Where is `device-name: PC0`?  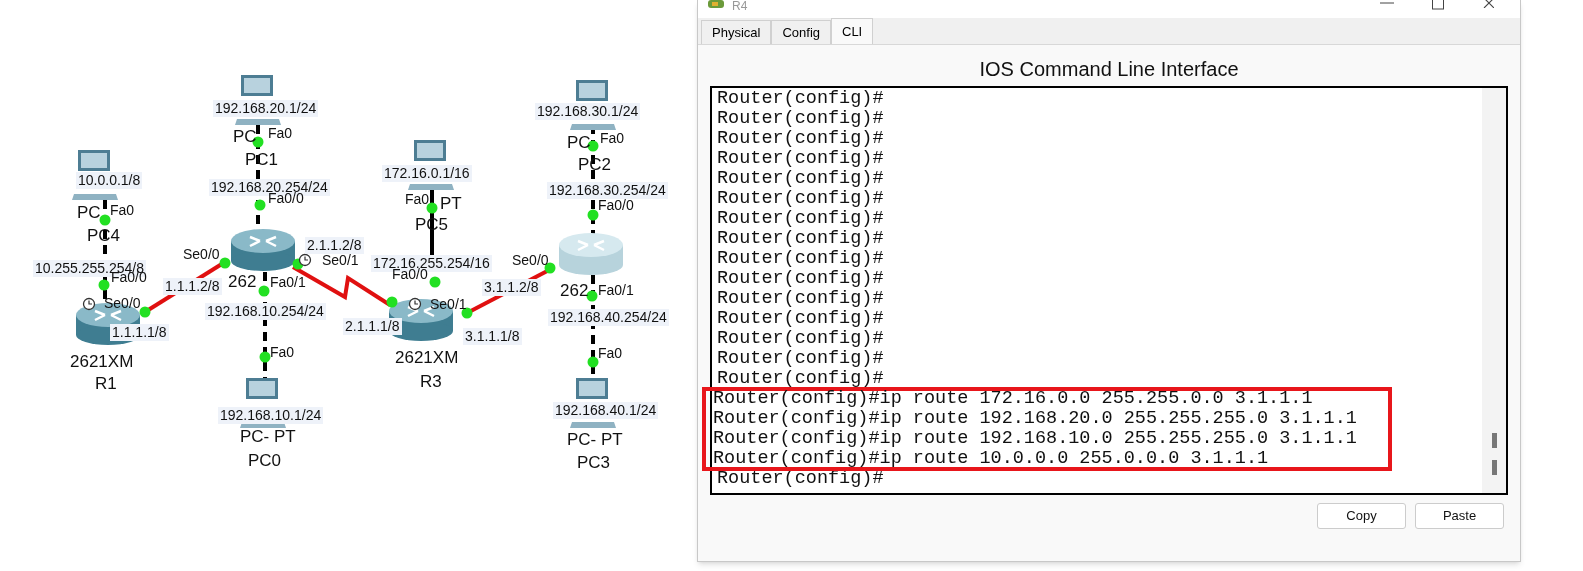
device-name: PC0 is located at coordinates (265, 461).